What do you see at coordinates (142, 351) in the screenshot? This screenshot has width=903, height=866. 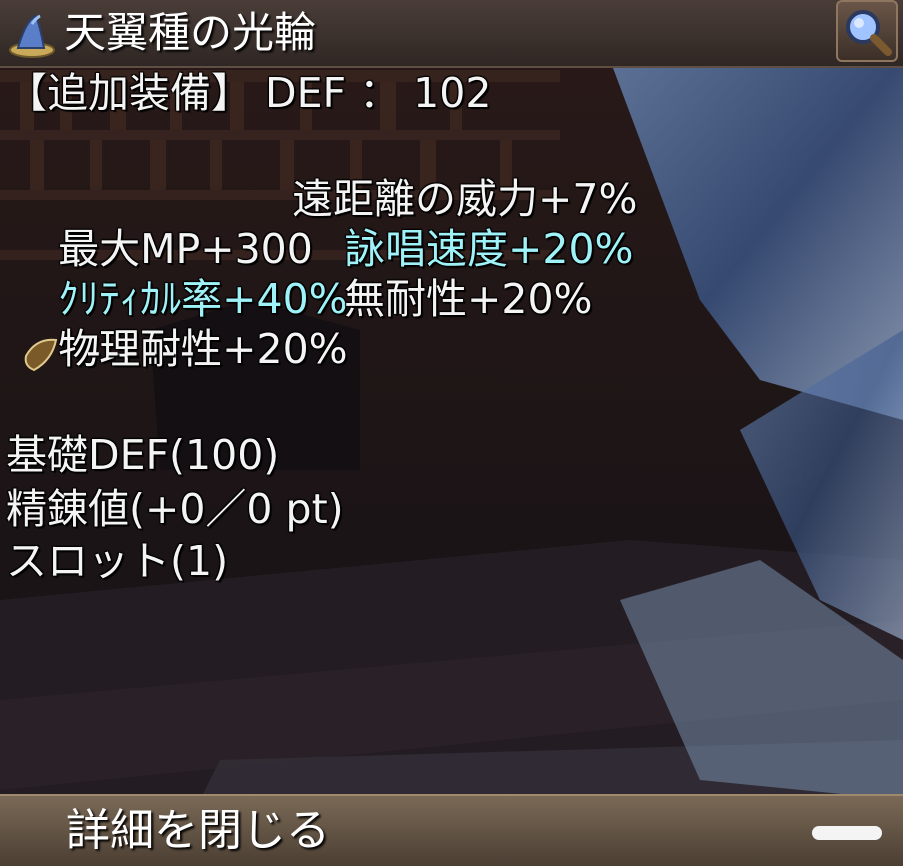 I see `card-slot-empty: ------` at bounding box center [142, 351].